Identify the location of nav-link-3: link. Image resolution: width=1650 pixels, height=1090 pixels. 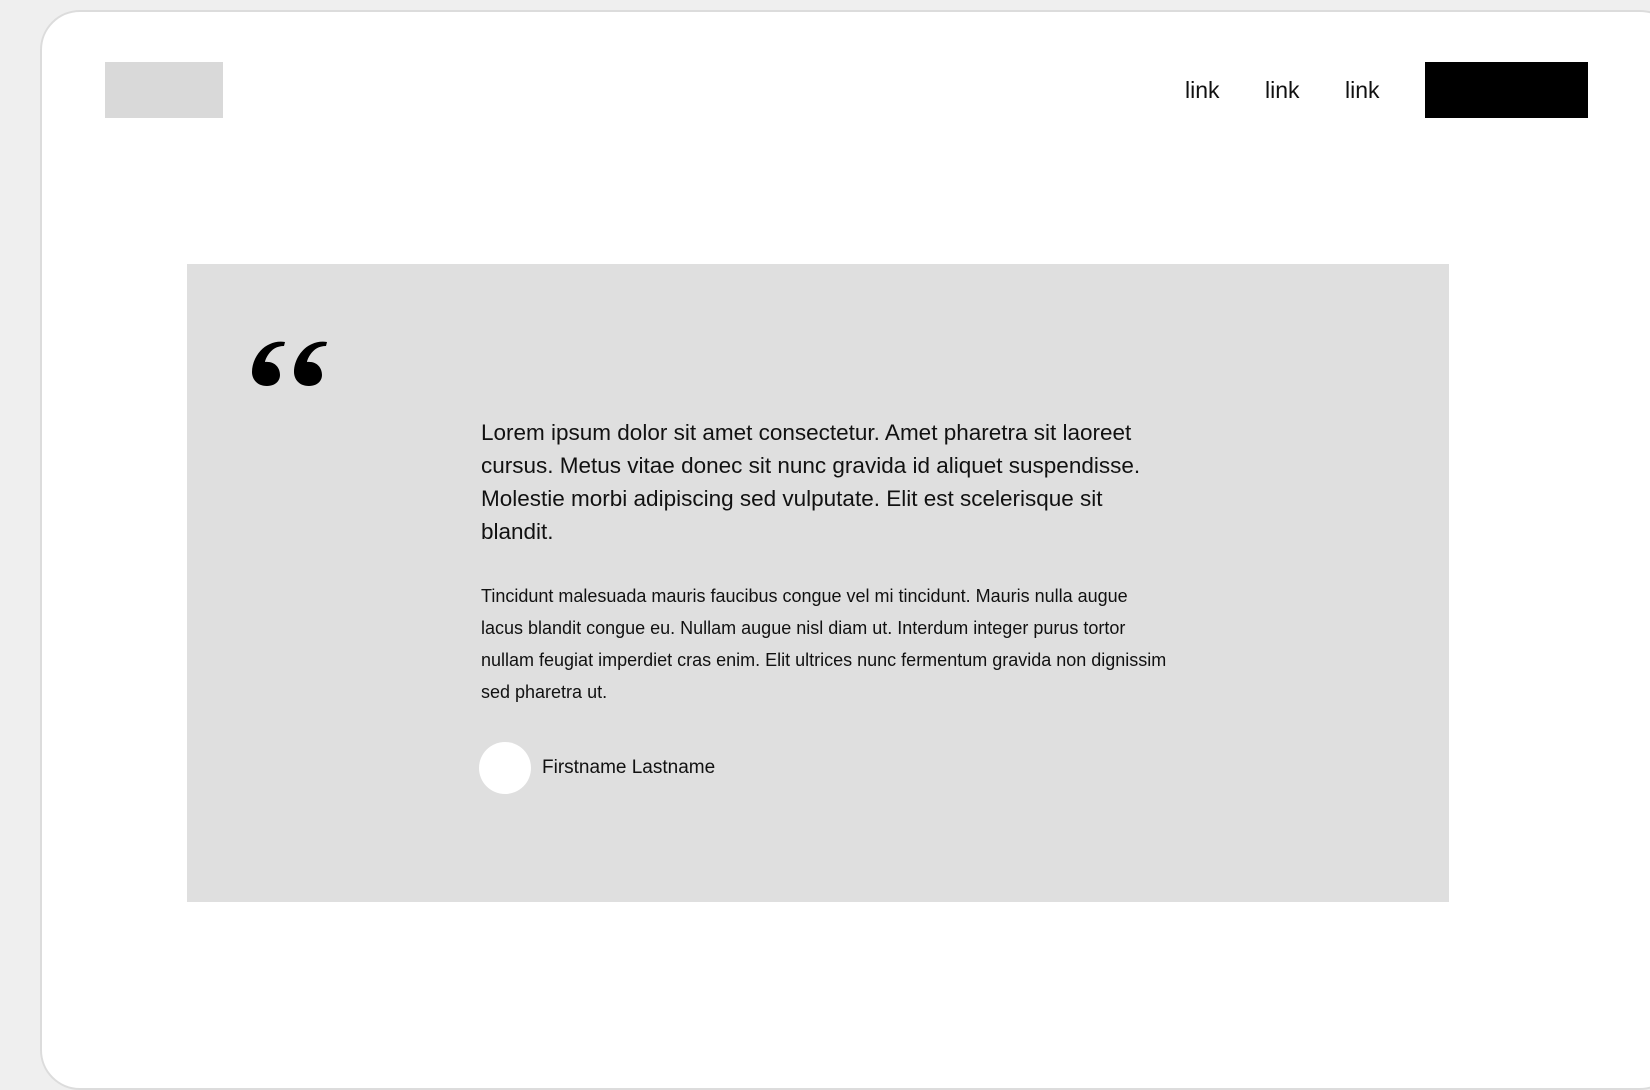
(1362, 90).